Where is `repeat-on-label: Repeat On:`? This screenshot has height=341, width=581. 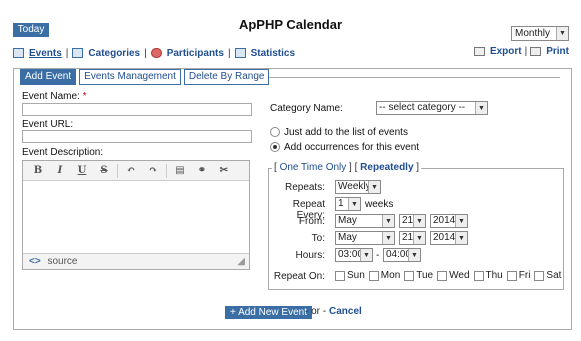 repeat-on-label: Repeat On: is located at coordinates (299, 276).